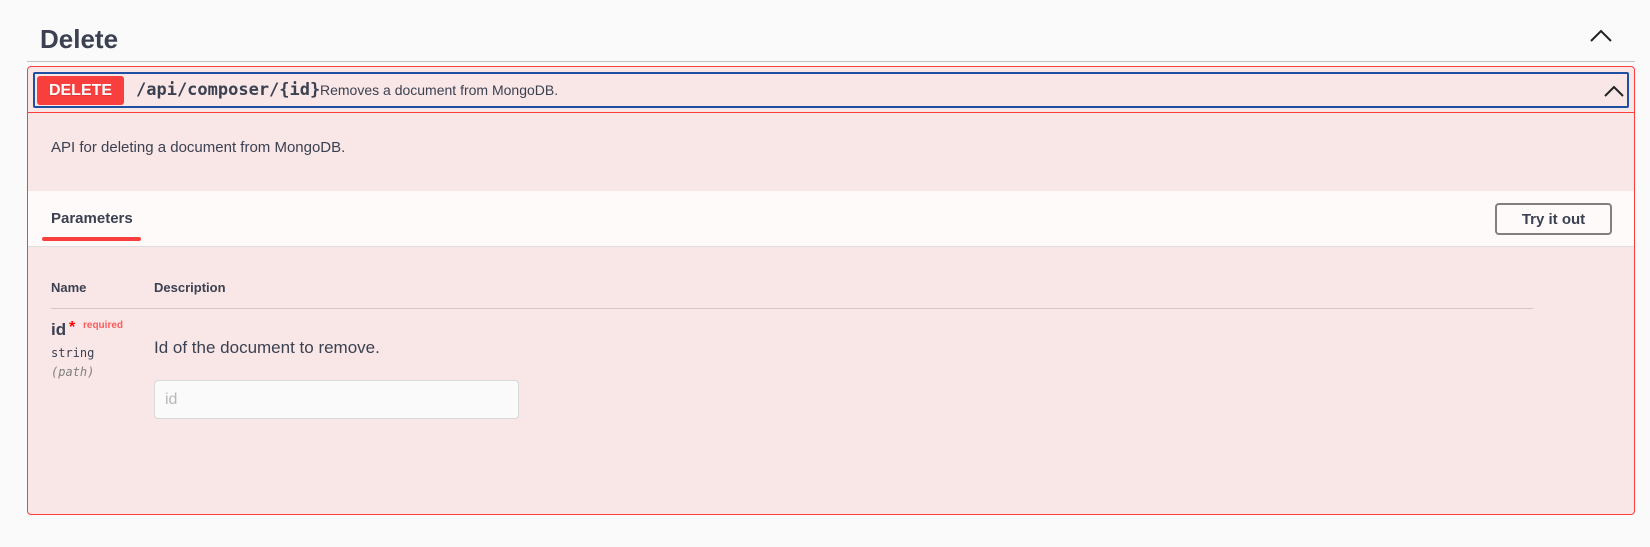 Image resolution: width=1650 pixels, height=547 pixels. I want to click on parameter-type: string, so click(73, 353).